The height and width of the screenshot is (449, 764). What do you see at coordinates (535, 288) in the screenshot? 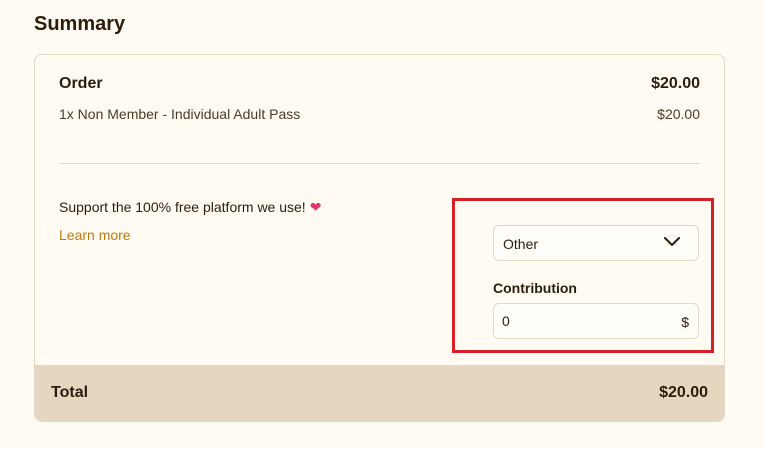
I see `contribution-label: Contribution` at bounding box center [535, 288].